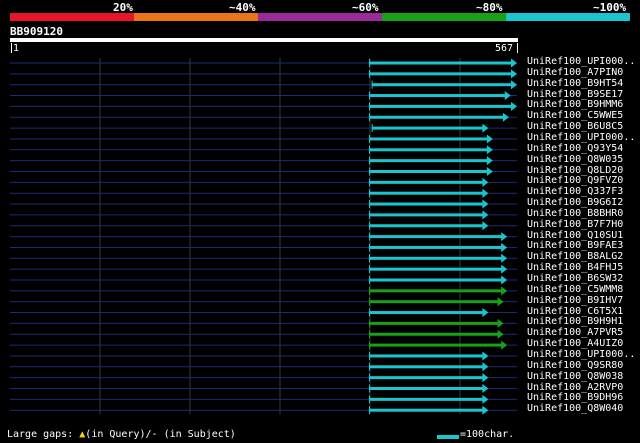 This screenshot has width=640, height=443. What do you see at coordinates (575, 278) in the screenshot?
I see `hit-name-link: UniRef100_B6SW32` at bounding box center [575, 278].